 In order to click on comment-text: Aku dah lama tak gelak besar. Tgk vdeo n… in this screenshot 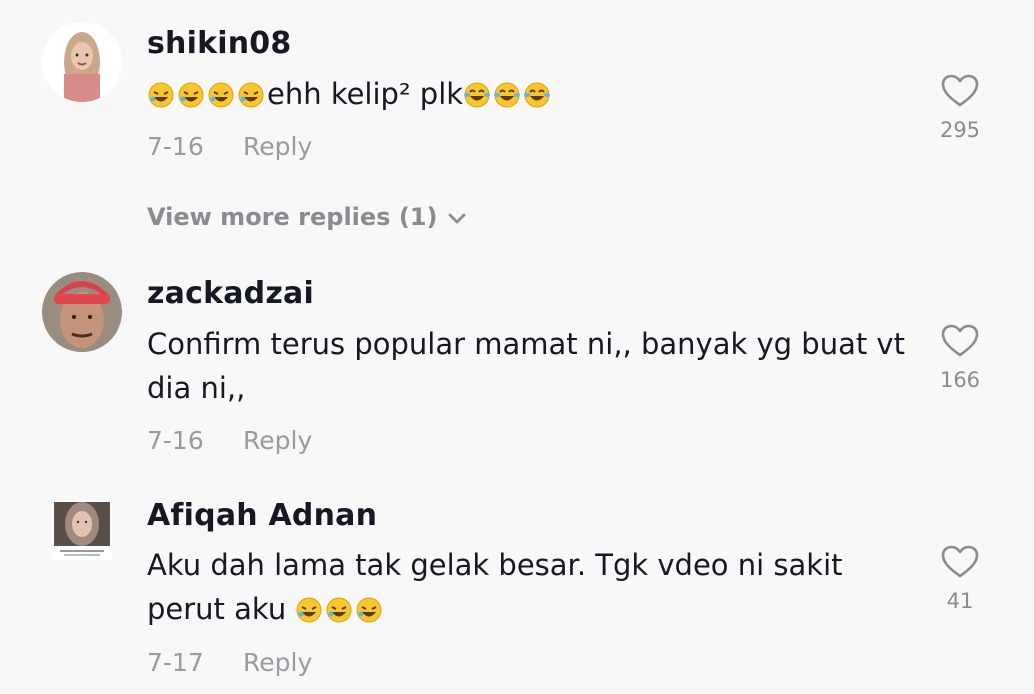, I will do `click(527, 587)`.